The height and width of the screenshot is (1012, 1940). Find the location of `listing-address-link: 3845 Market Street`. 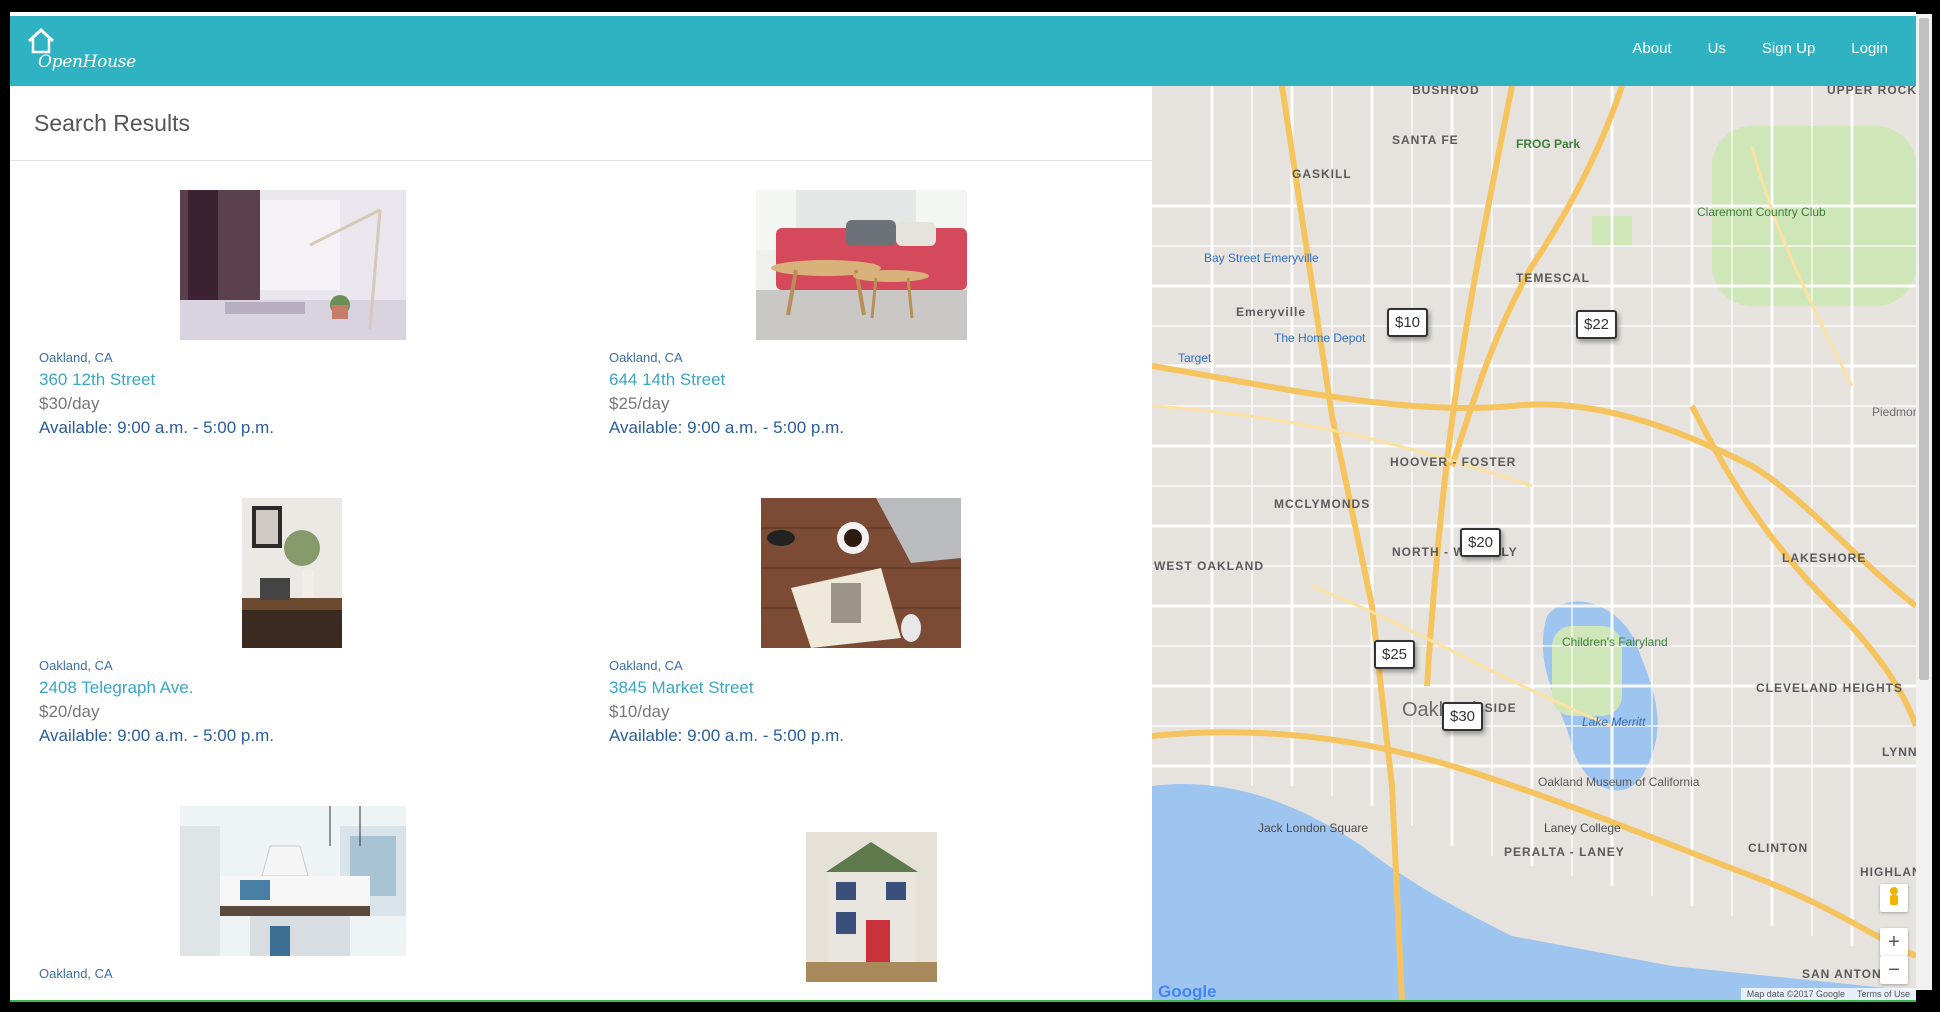

listing-address-link: 3845 Market Street is located at coordinates (681, 688).